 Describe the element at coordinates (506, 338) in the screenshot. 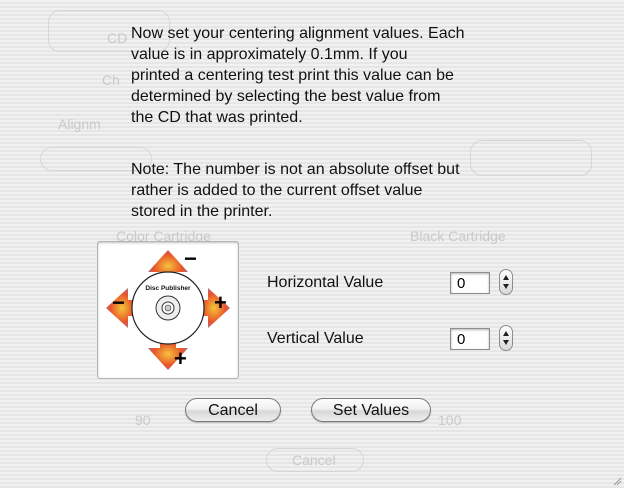

I see `vertical-stepper` at that location.